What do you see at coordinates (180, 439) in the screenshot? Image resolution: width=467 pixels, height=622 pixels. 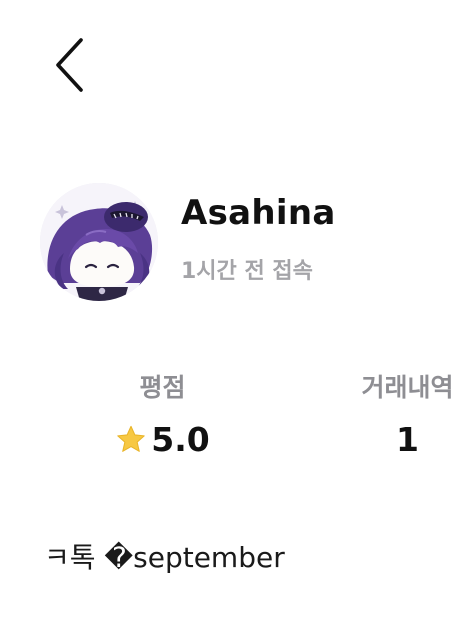 I see `rating-value: 5.0` at bounding box center [180, 439].